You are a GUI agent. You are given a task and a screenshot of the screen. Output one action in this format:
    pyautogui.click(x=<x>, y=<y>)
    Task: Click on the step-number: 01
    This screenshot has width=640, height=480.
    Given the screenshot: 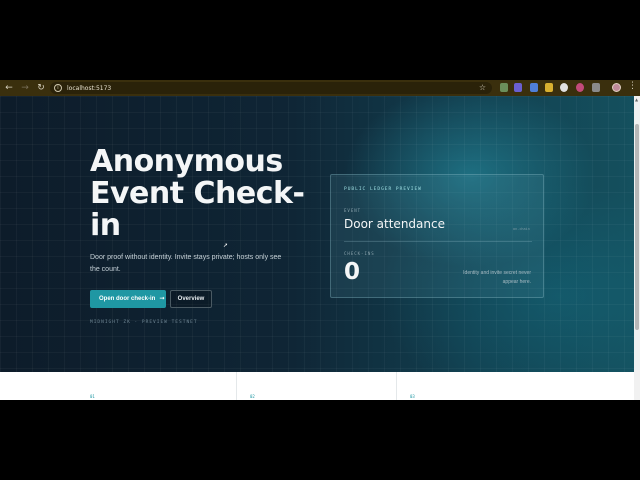 What is the action you would take?
    pyautogui.click(x=92, y=396)
    